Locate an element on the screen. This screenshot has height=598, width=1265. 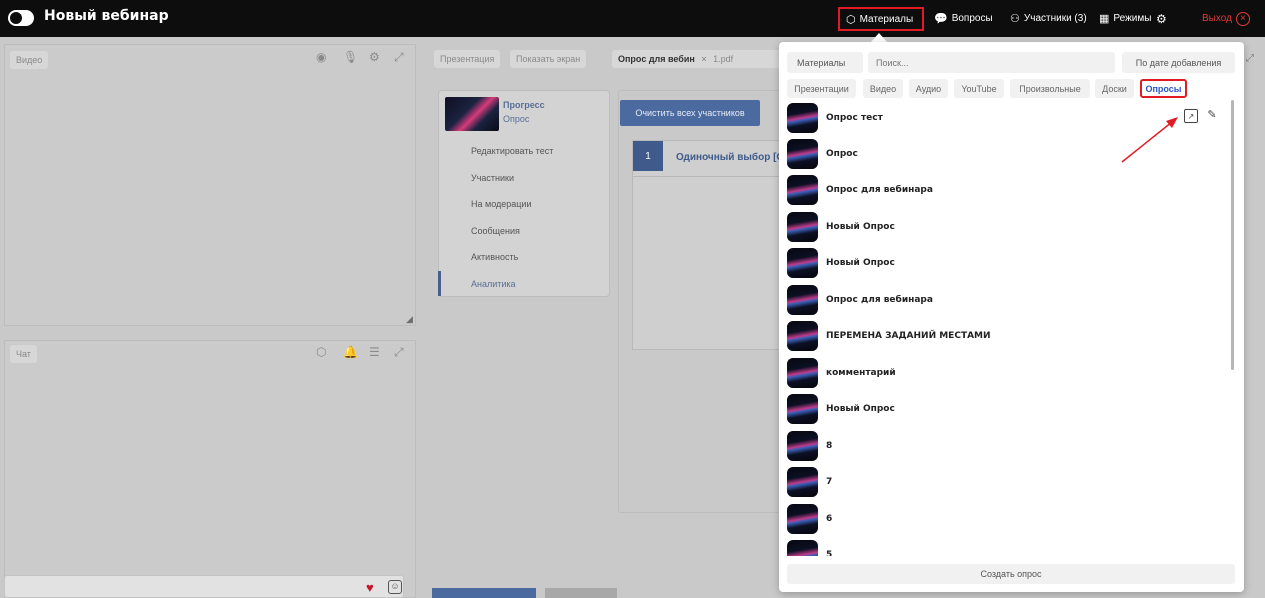
test-thumbnail is located at coordinates (472, 114).